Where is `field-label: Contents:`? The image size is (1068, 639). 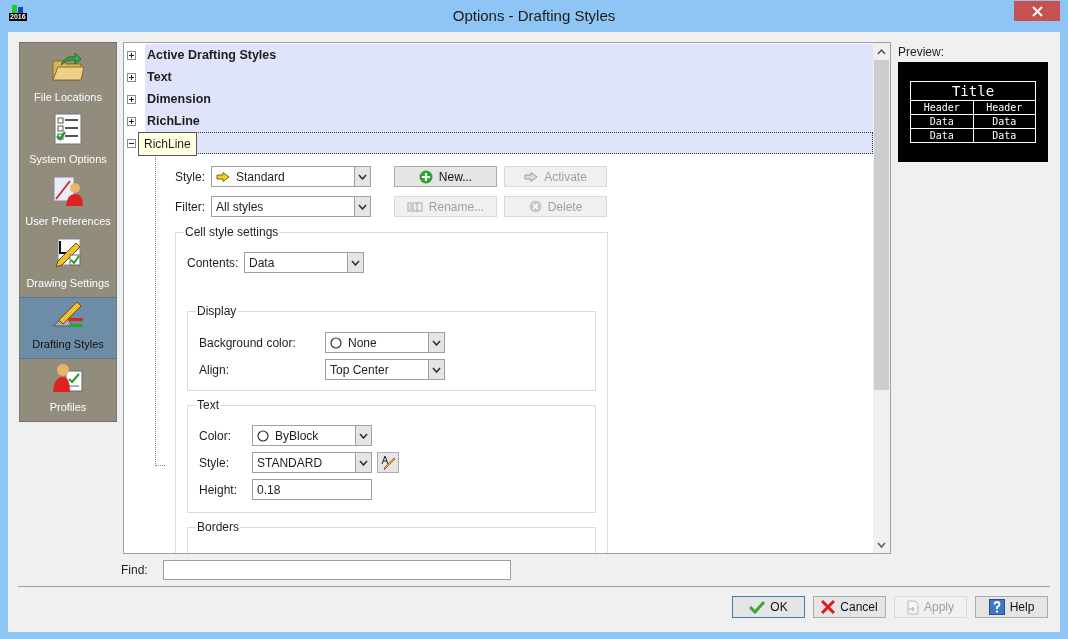
field-label: Contents: is located at coordinates (213, 263).